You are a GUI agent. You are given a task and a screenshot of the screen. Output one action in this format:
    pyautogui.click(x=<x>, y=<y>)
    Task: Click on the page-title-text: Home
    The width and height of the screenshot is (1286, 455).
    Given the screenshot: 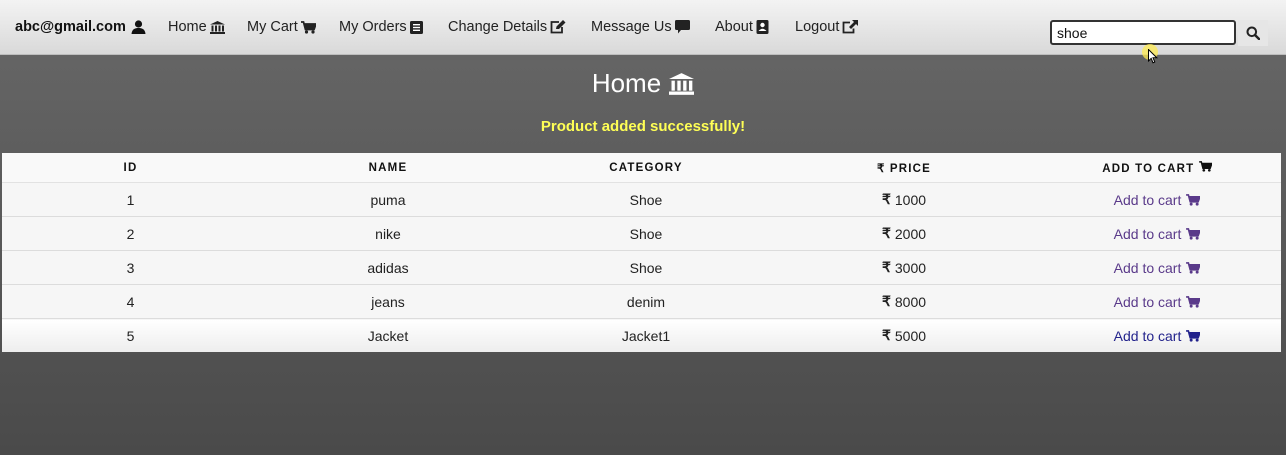 What is the action you would take?
    pyautogui.click(x=626, y=83)
    